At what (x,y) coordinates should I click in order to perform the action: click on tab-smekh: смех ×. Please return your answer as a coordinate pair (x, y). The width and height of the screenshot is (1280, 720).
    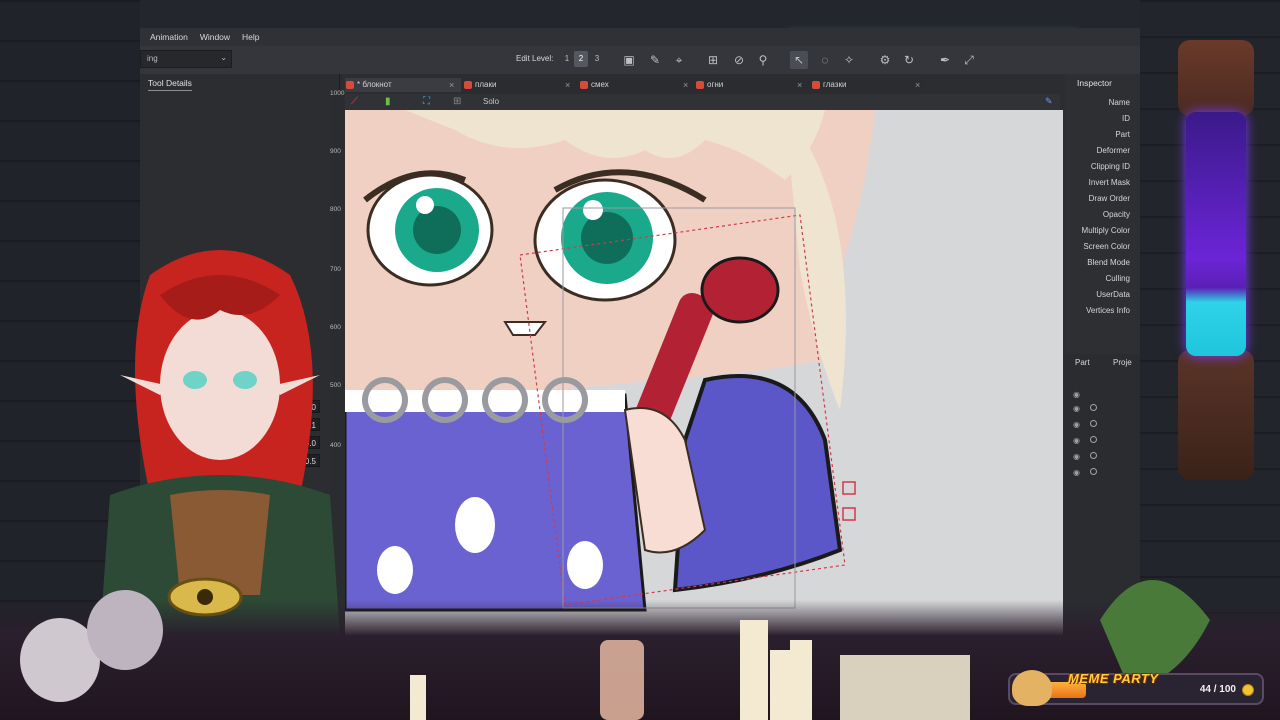
    Looking at the image, I should click on (637, 85).